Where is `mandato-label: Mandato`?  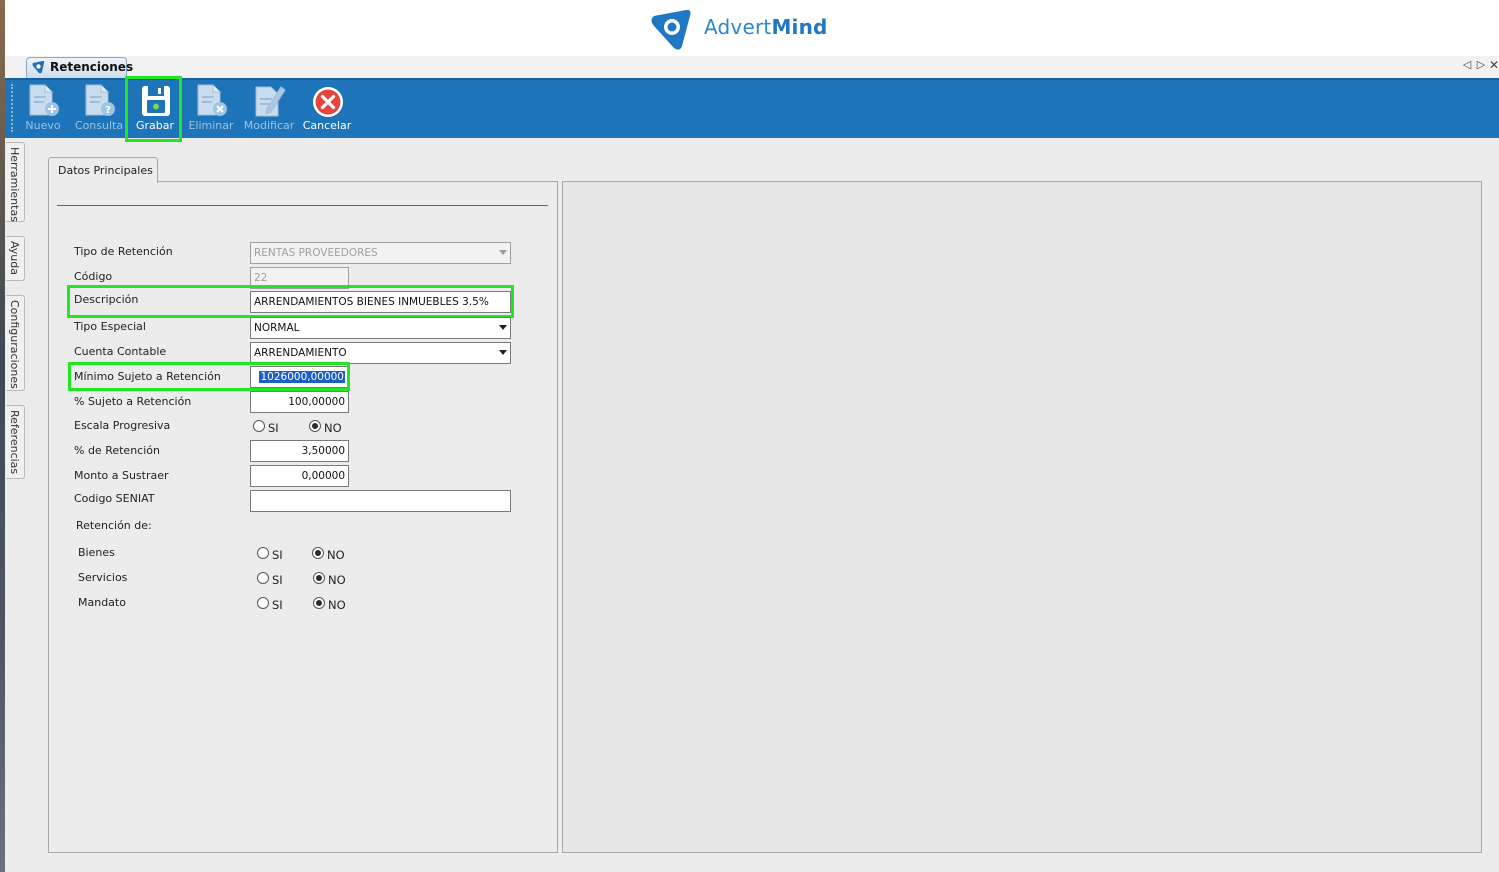
mandato-label: Mandato is located at coordinates (102, 602).